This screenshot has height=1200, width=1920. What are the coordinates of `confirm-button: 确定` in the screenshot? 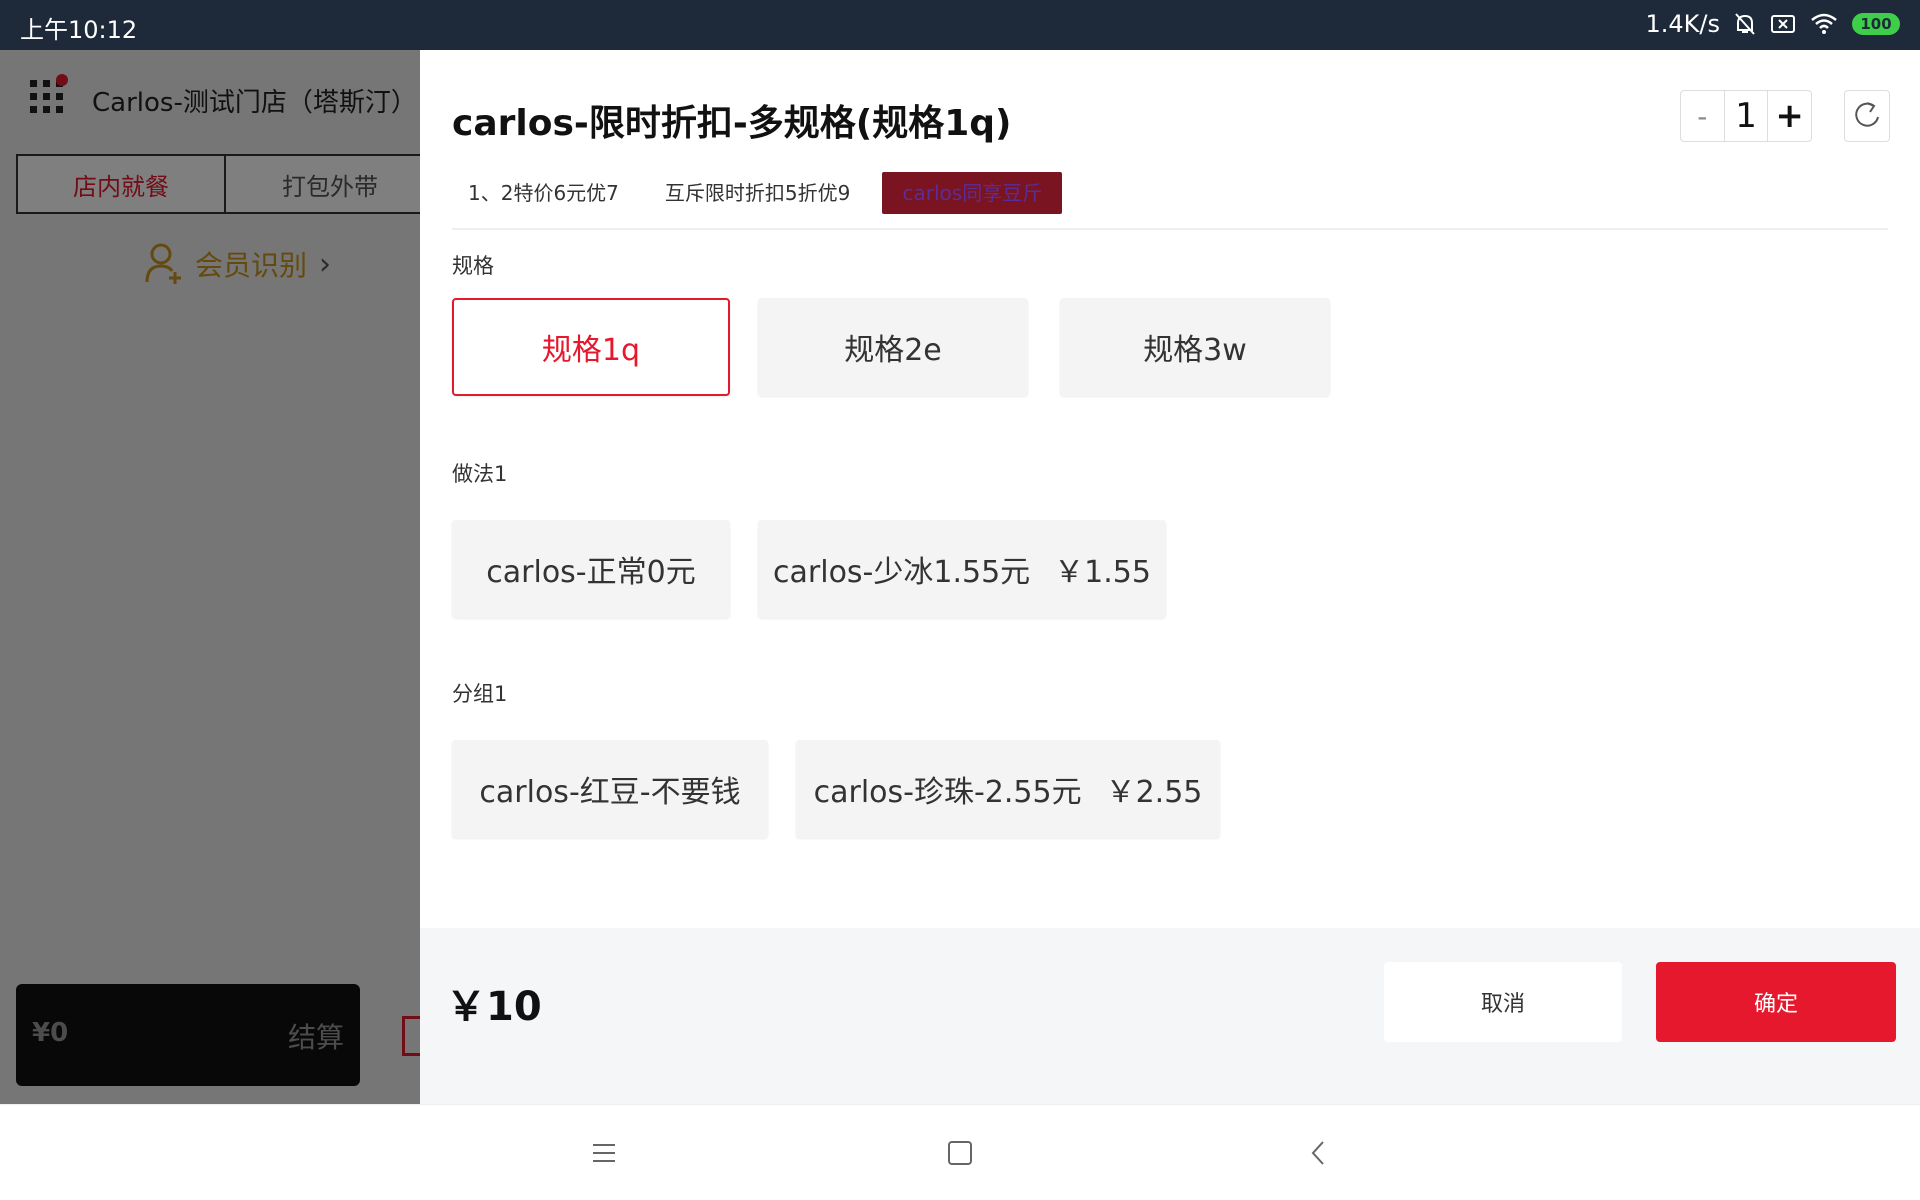 It's located at (1776, 1002).